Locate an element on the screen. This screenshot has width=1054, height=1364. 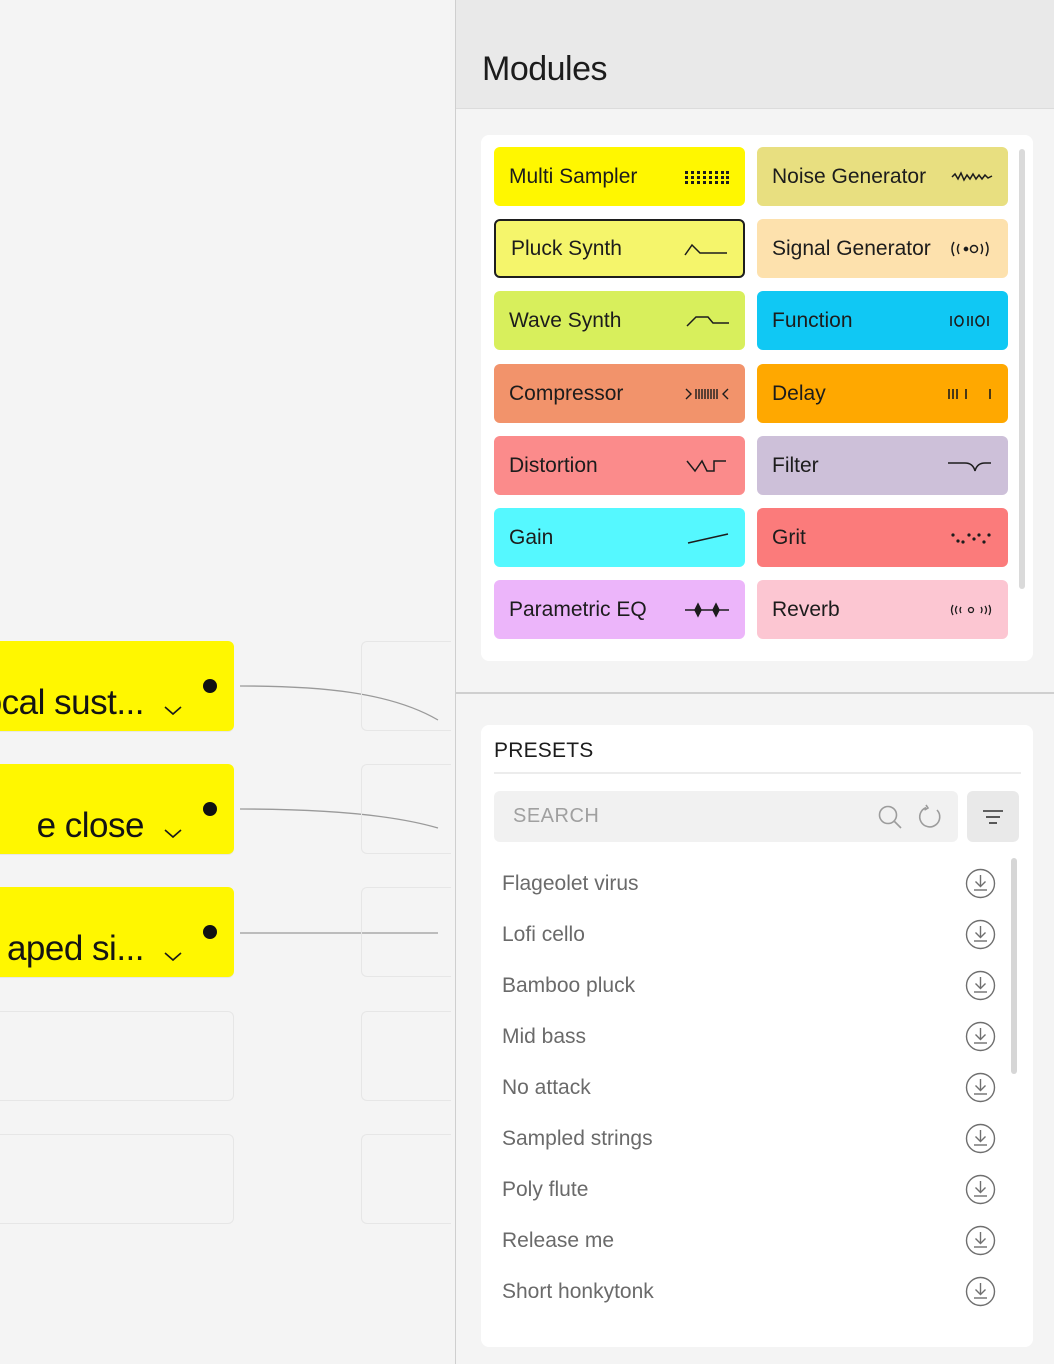
track-name: e close is located at coordinates (90, 825).